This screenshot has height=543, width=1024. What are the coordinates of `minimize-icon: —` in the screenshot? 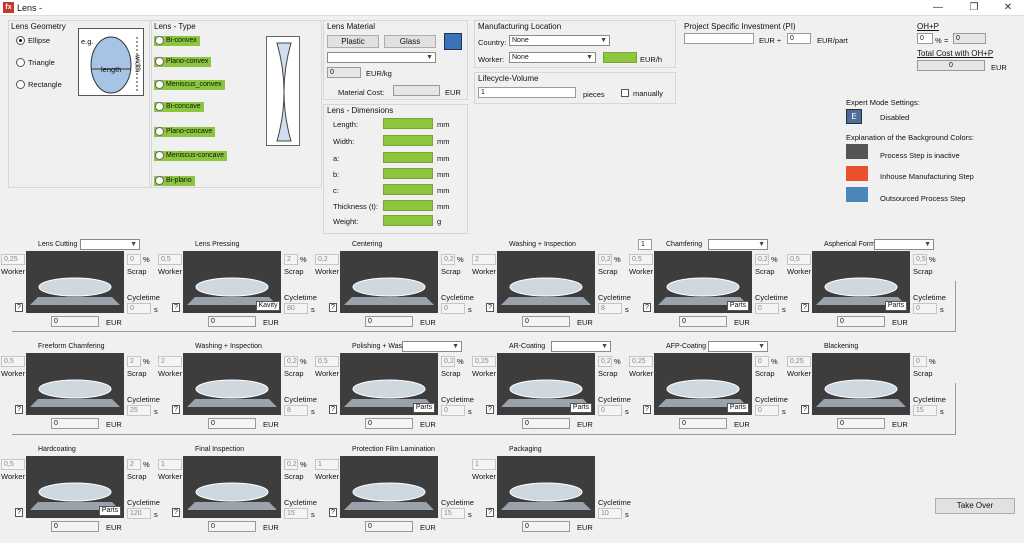 It's located at (938, 8).